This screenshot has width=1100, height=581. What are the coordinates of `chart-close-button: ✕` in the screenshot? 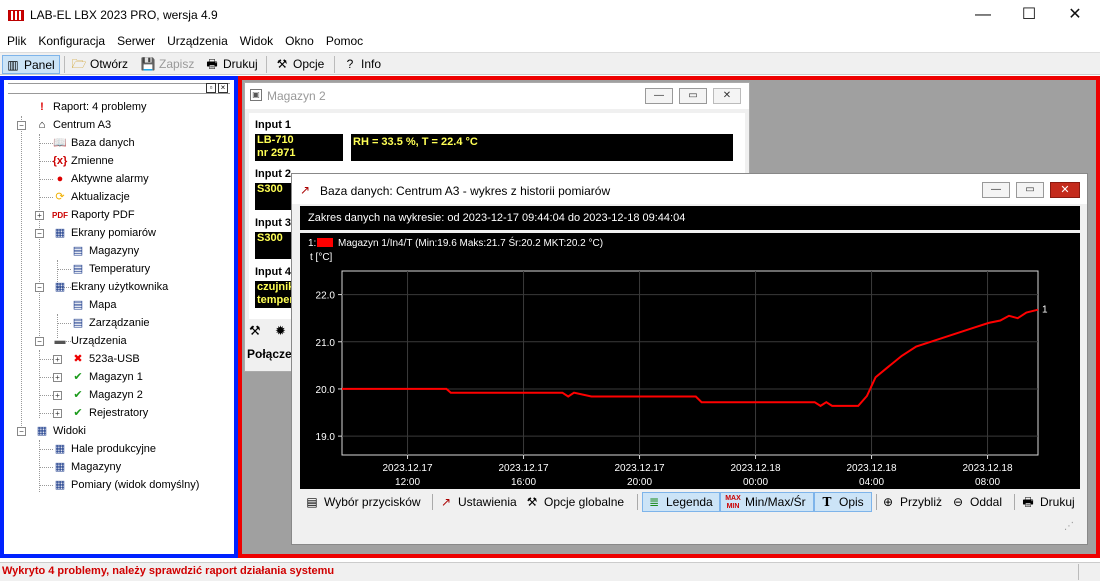 It's located at (1065, 190).